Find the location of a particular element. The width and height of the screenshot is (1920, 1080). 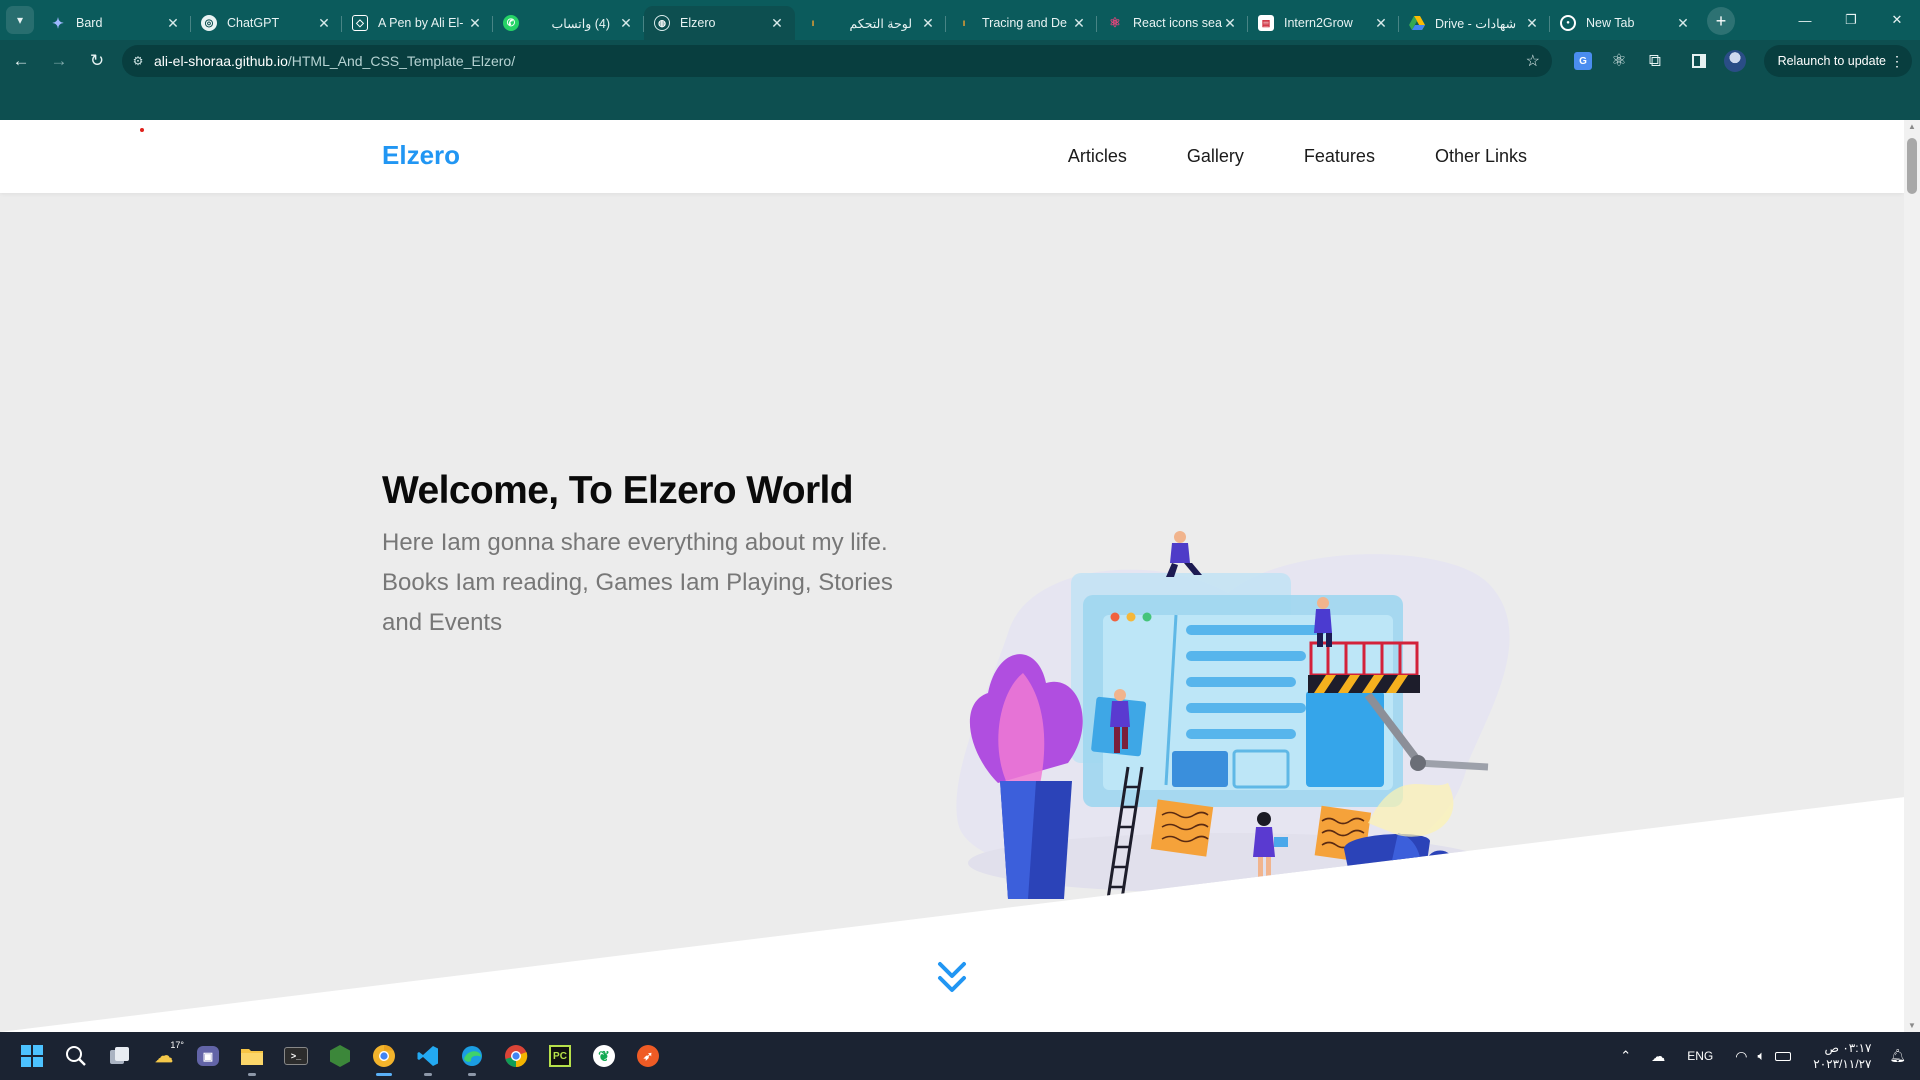

tab-title: Intern2Grow is located at coordinates (1318, 23).